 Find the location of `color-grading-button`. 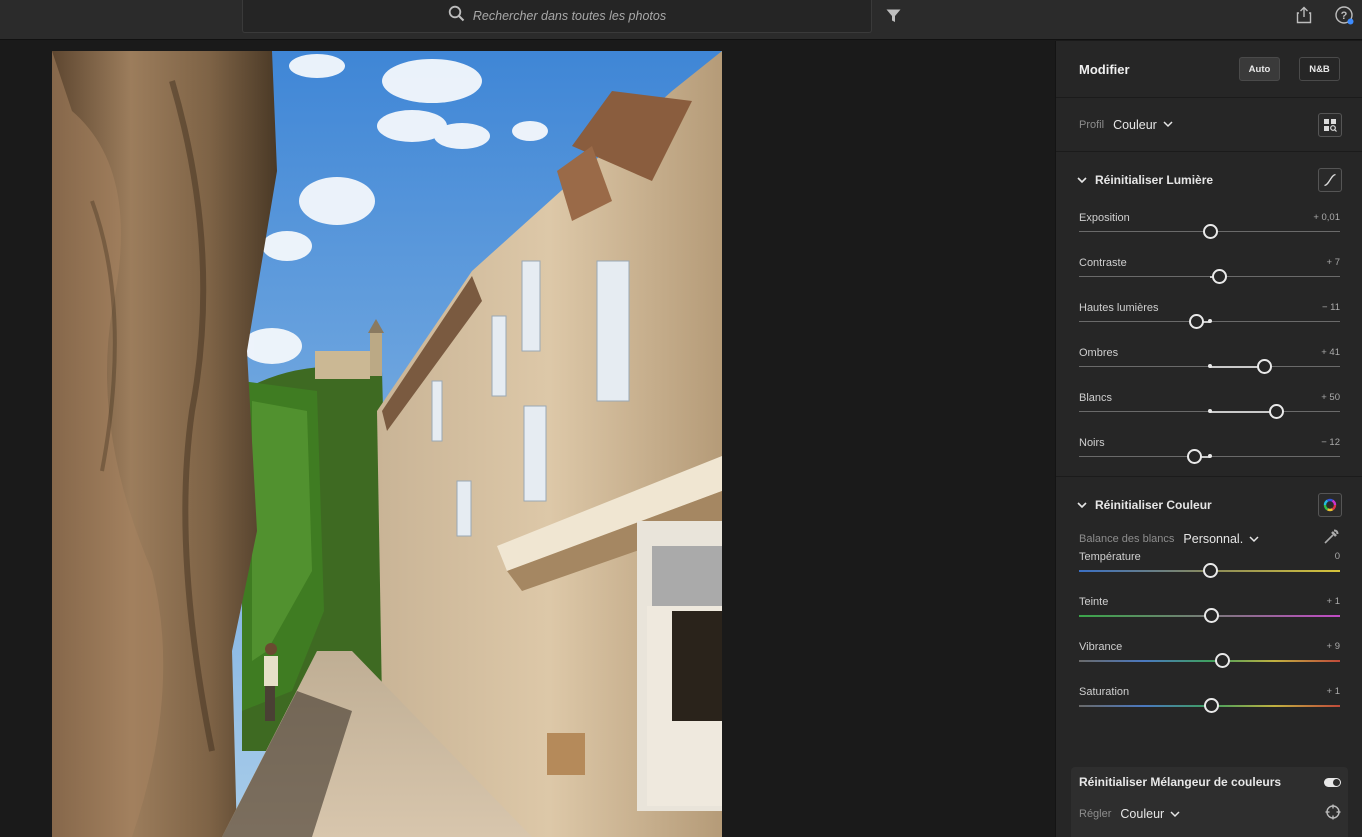

color-grading-button is located at coordinates (1330, 505).